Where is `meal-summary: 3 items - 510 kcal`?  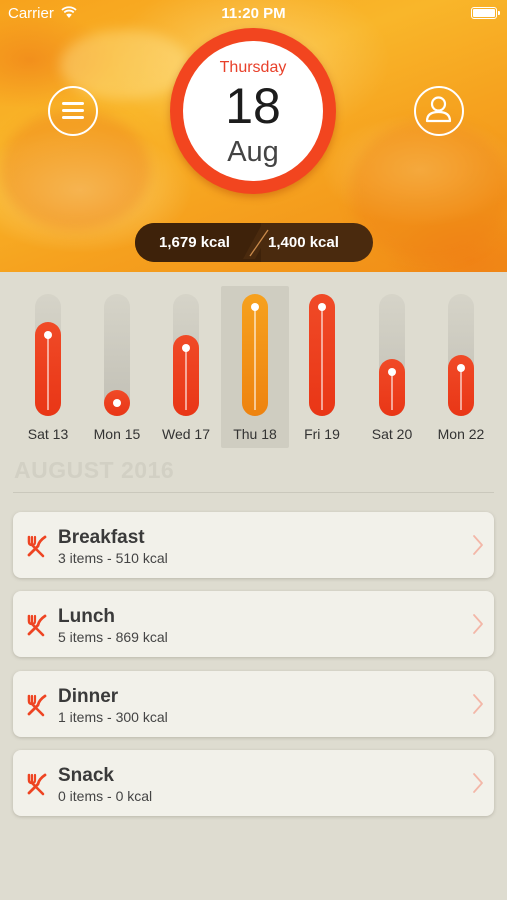
meal-summary: 3 items - 510 kcal is located at coordinates (113, 558).